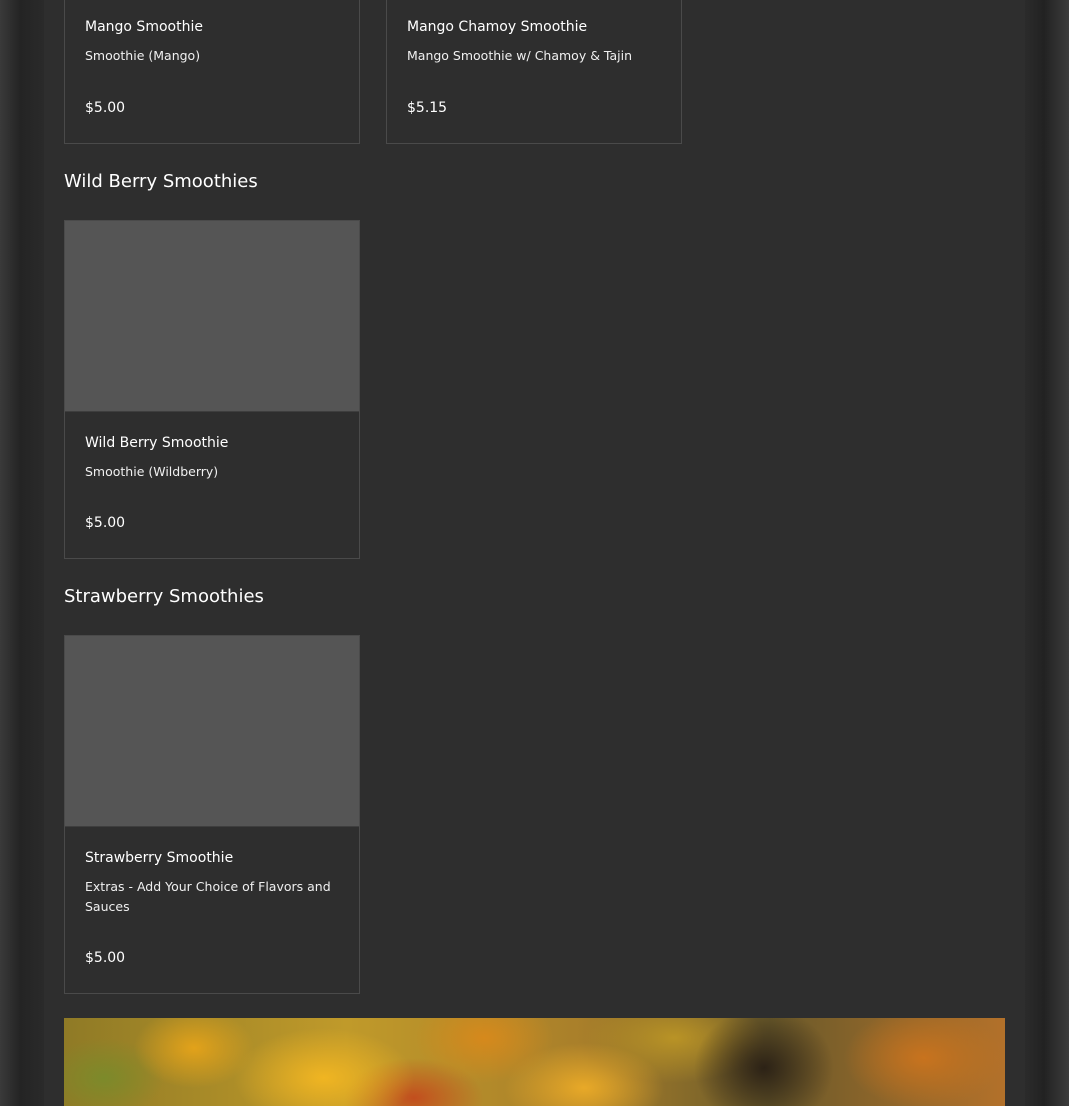  What do you see at coordinates (144, 27) in the screenshot?
I see `item-name: Mango Smoothie` at bounding box center [144, 27].